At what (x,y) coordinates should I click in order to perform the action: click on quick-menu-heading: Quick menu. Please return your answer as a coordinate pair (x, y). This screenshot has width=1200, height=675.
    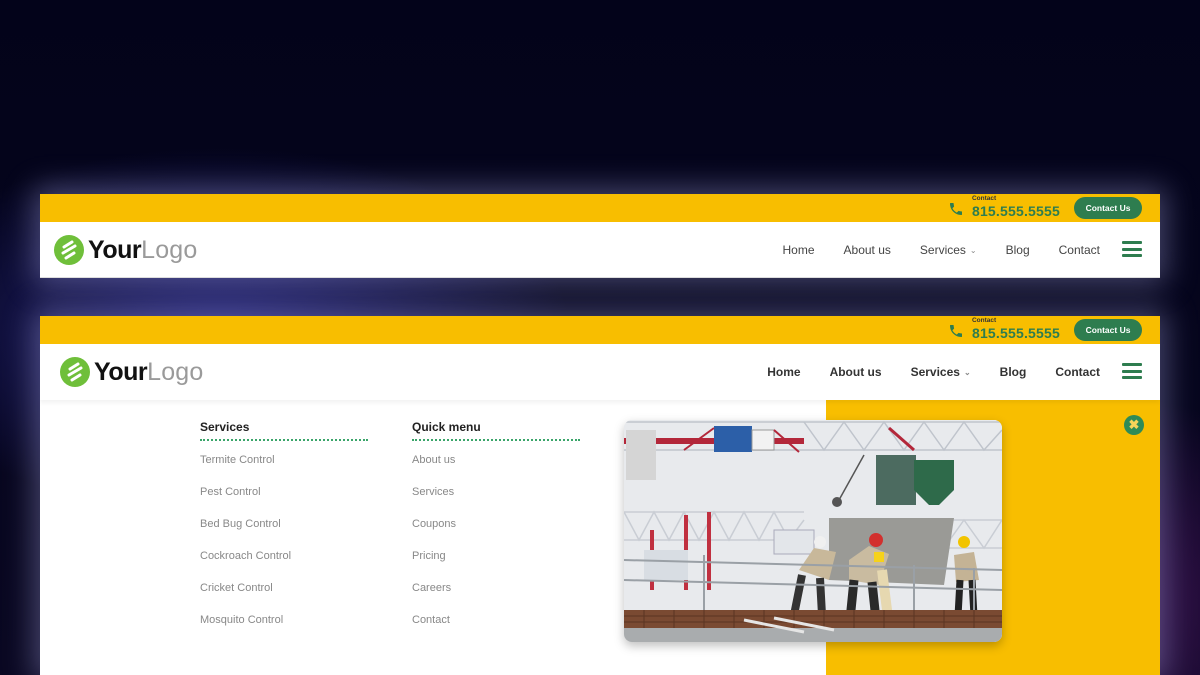
    Looking at the image, I should click on (496, 430).